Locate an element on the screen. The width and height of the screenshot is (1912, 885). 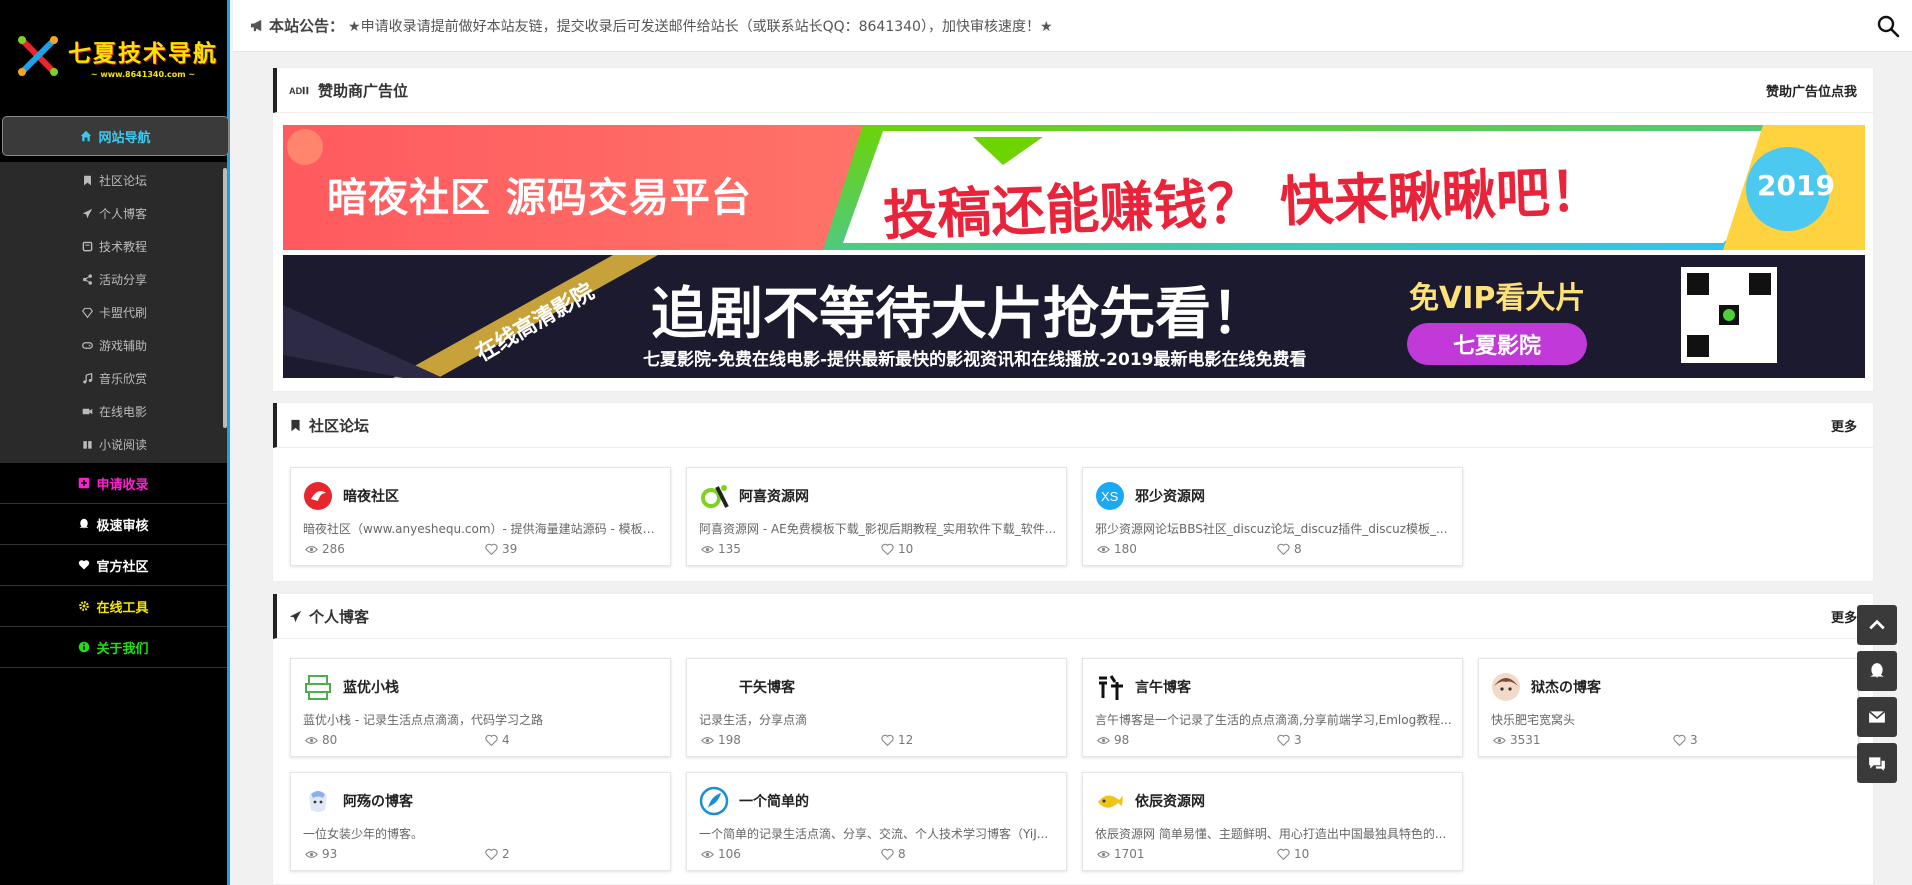
sponsor-more-link: 赞助广告位点我 is located at coordinates (1811, 90).